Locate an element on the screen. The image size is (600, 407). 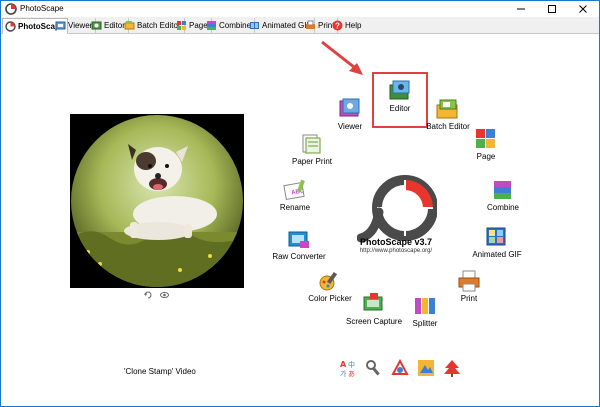
minimize-button is located at coordinates (521, 9).